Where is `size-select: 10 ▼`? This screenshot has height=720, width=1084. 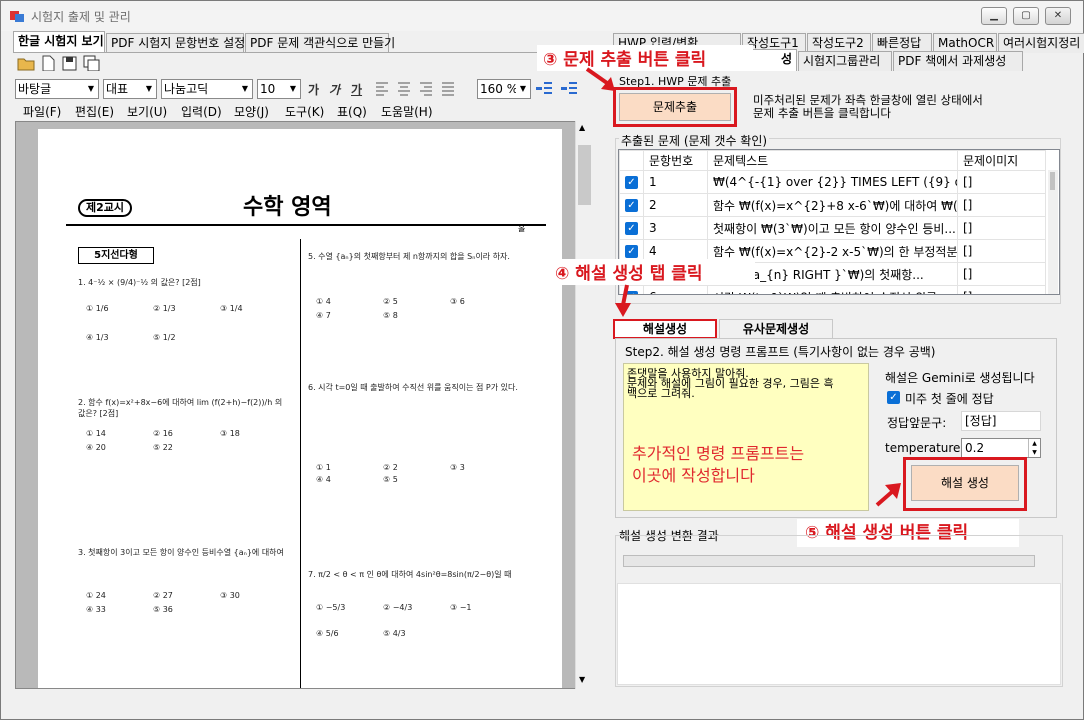
size-select: 10 ▼ is located at coordinates (279, 89).